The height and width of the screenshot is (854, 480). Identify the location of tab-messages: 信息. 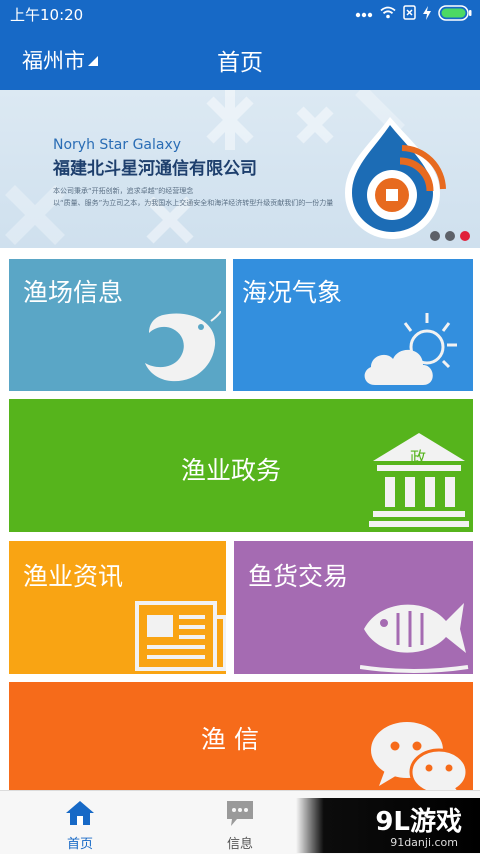
(240, 822).